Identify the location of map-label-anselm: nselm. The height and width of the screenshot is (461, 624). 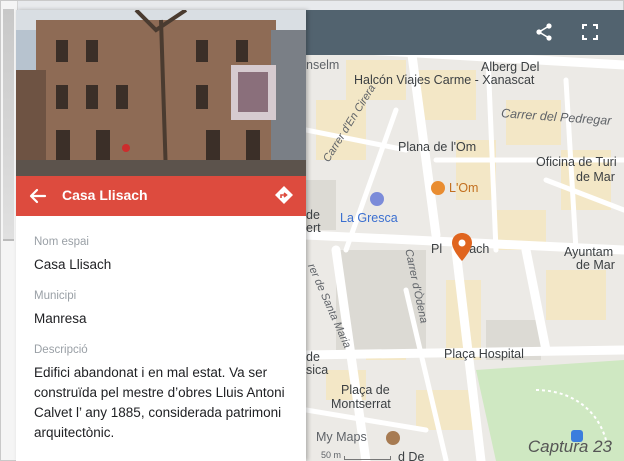
(323, 65).